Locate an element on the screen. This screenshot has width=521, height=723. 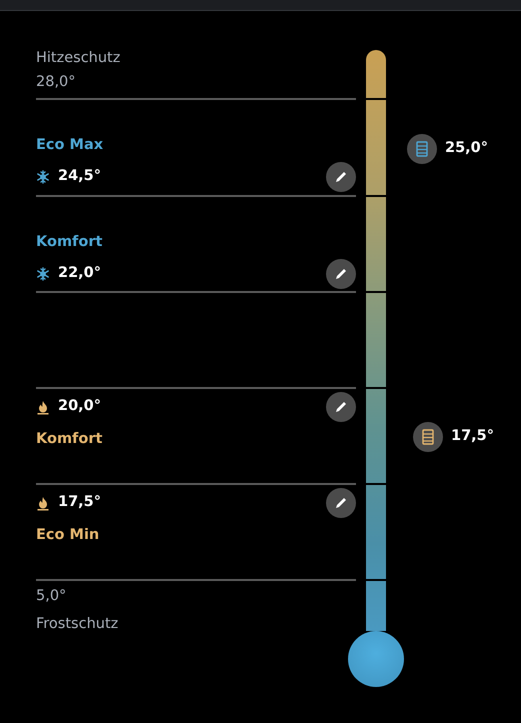
marker-value: 25,0° is located at coordinates (466, 148).